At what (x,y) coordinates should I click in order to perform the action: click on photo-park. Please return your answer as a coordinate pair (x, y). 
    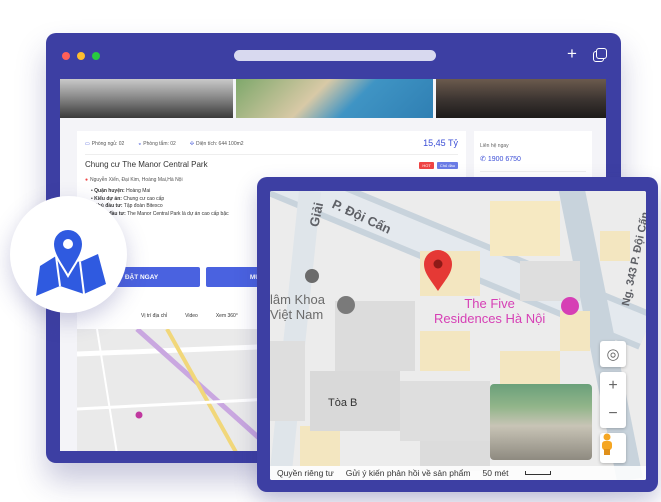
    Looking at the image, I should click on (334, 98).